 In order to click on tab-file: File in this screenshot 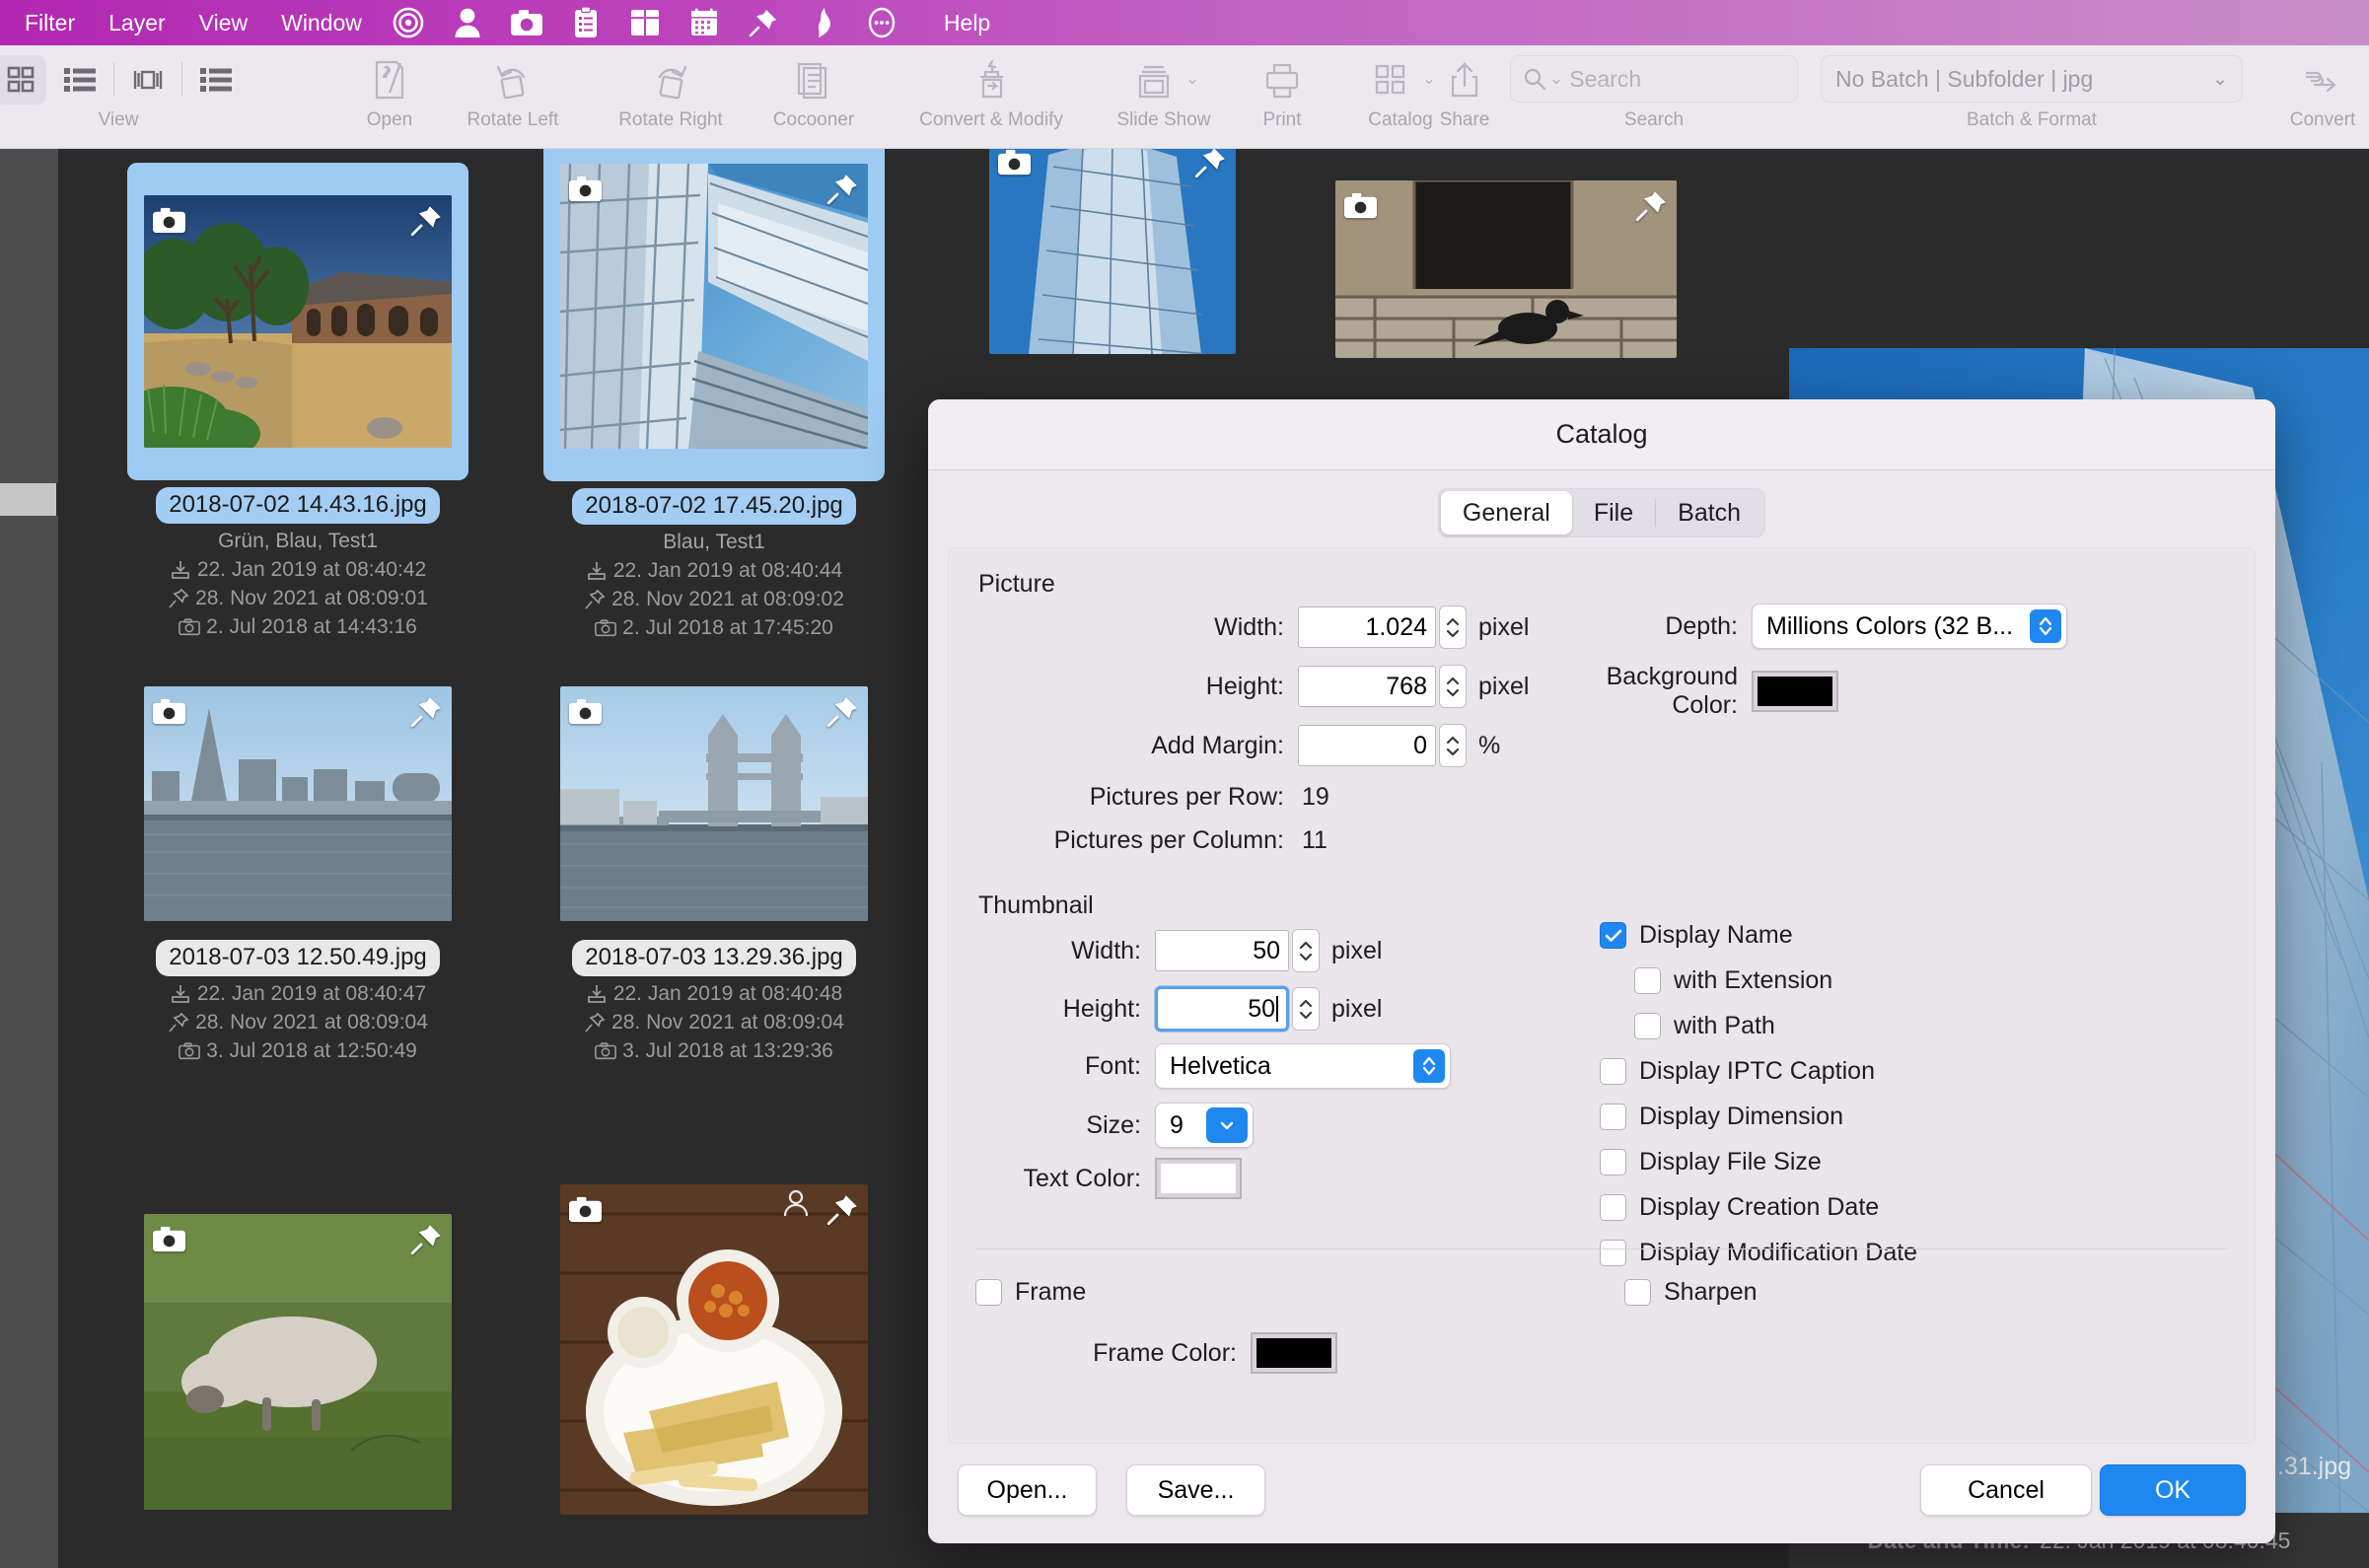, I will do `click(1613, 513)`.